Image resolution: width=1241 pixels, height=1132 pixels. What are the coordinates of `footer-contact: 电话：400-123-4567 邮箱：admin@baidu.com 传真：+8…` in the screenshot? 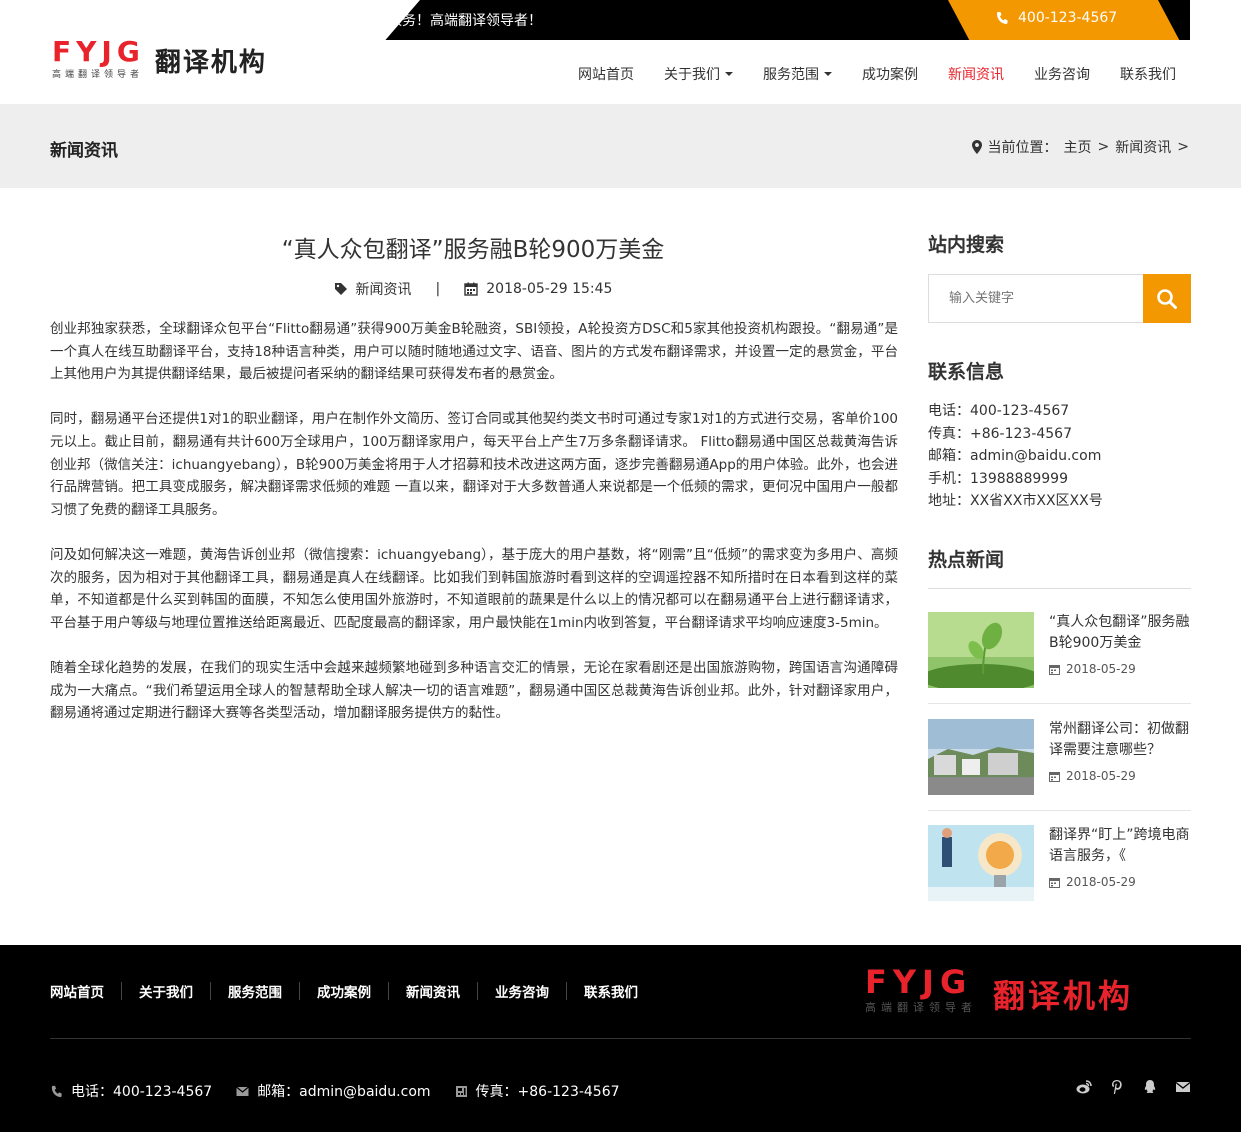 It's located at (335, 1091).